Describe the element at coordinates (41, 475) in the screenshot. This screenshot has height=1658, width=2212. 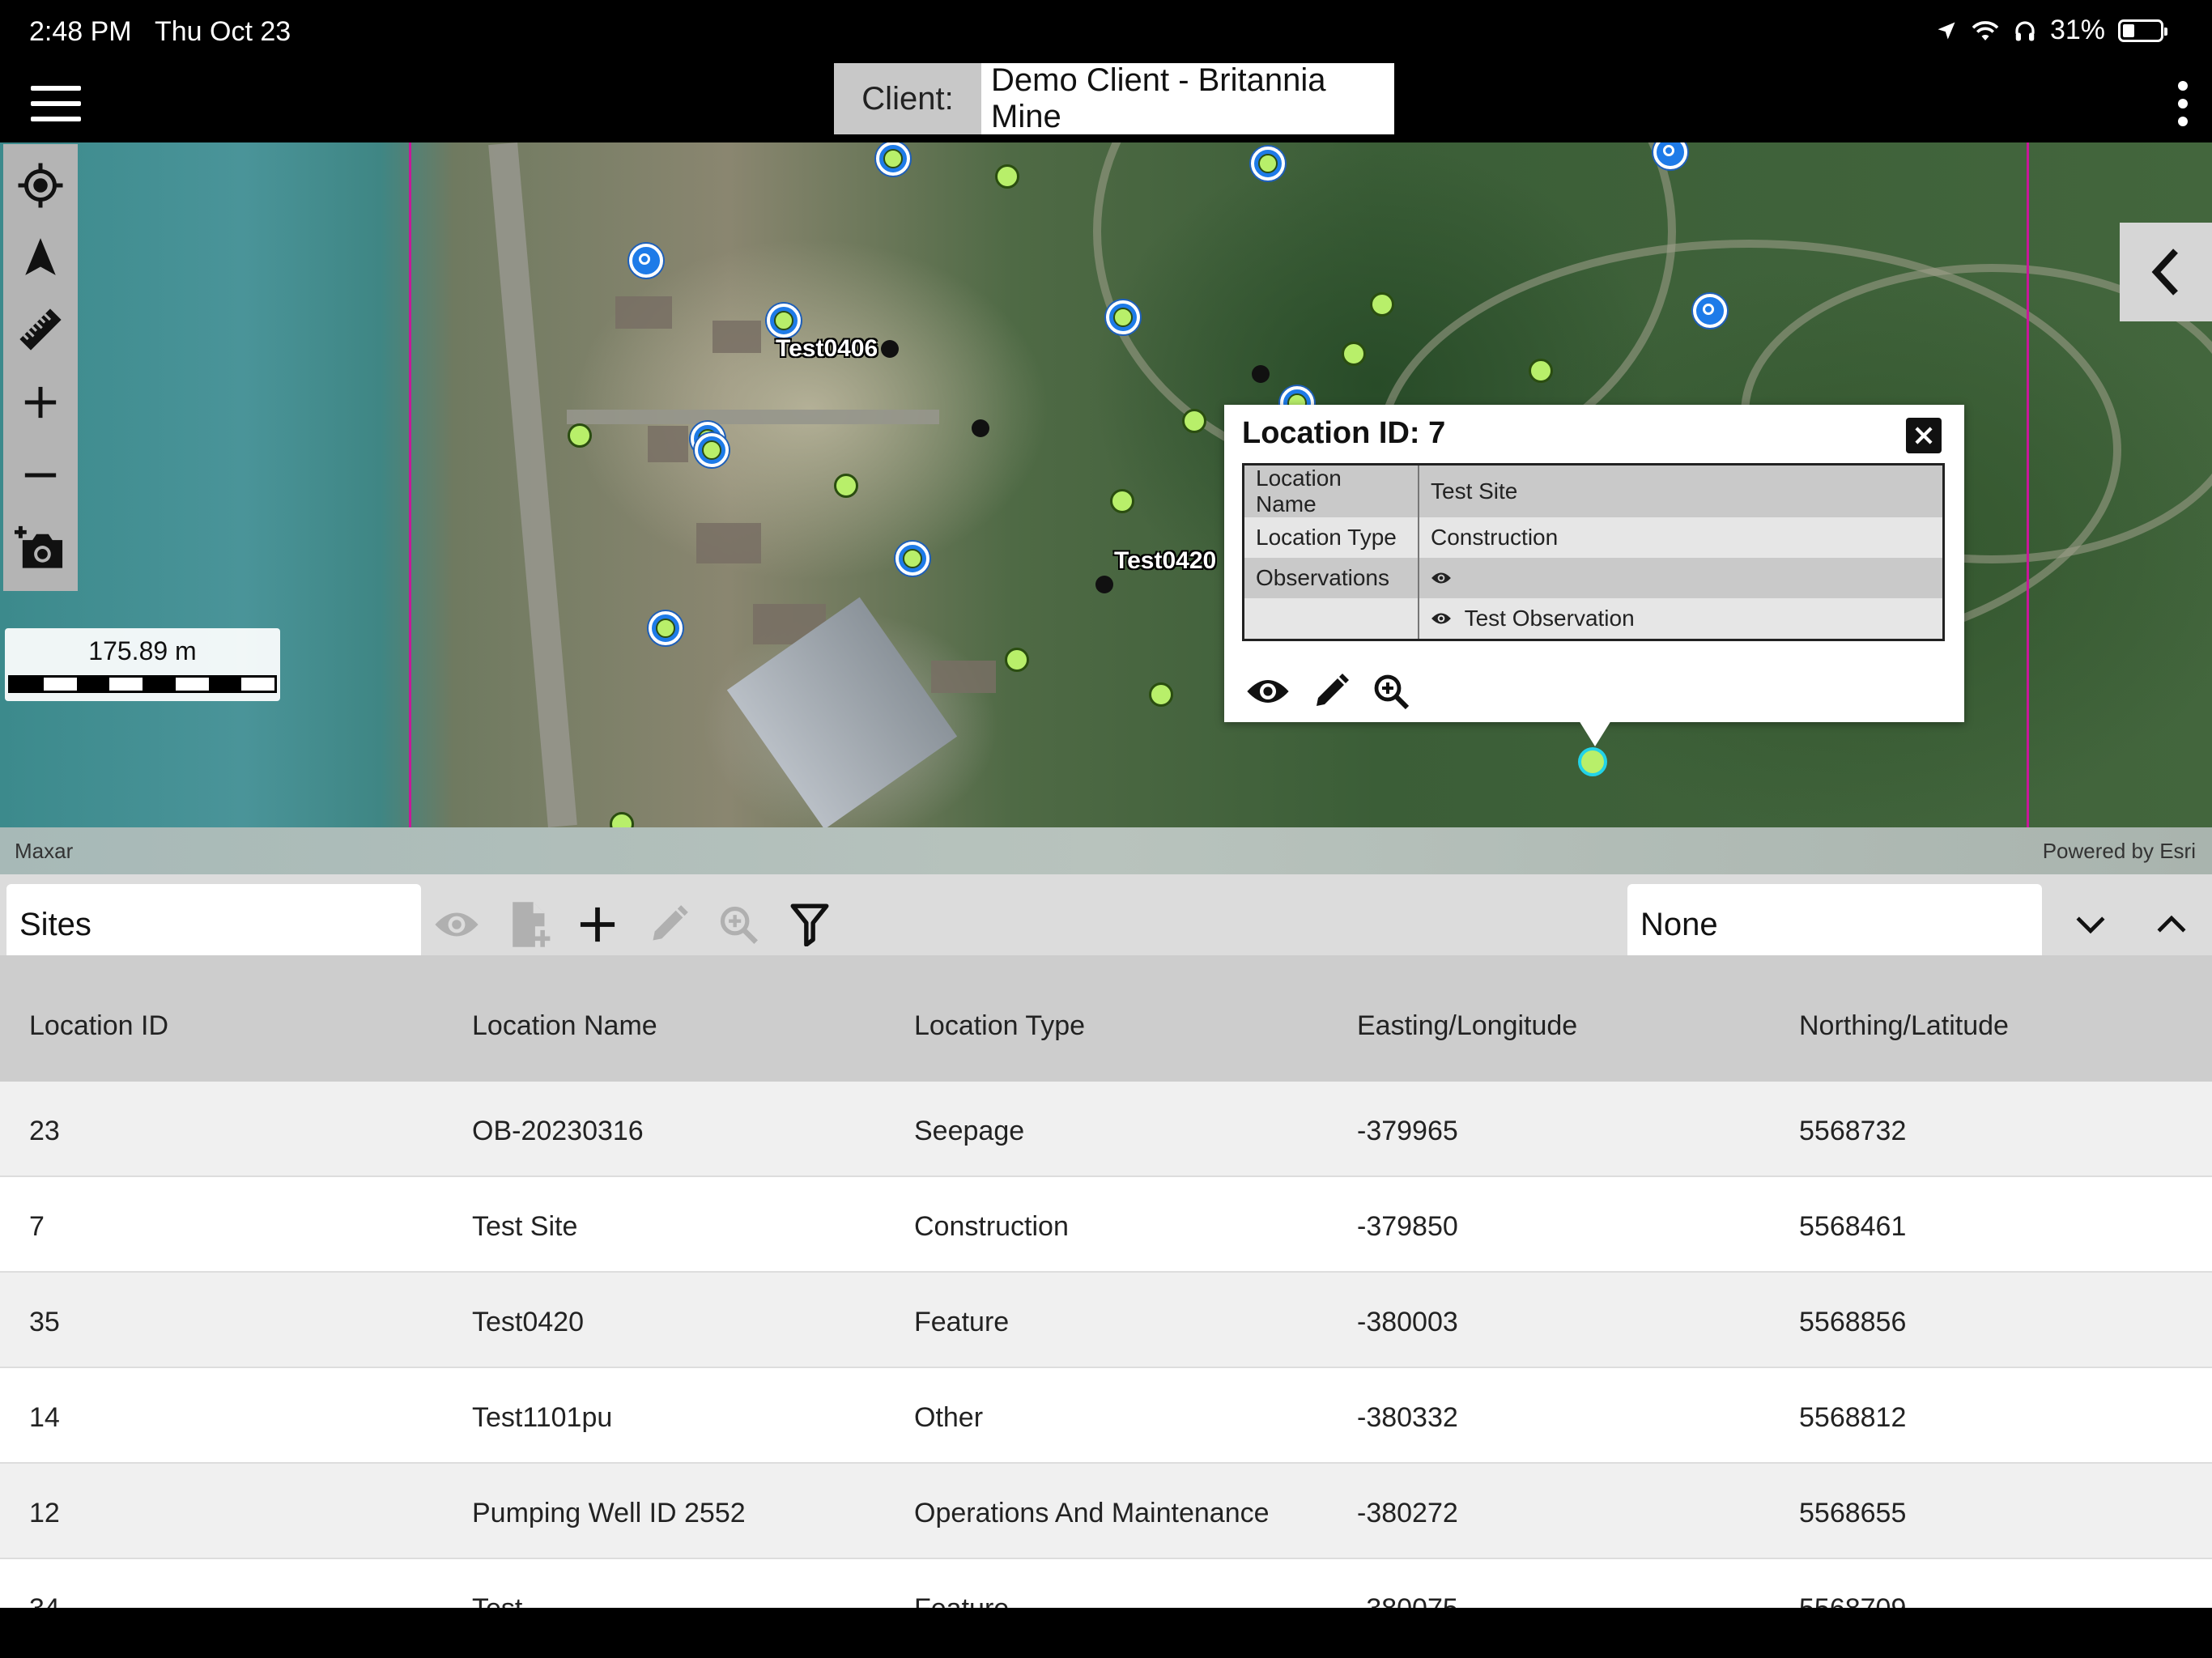
I see `zoom-out-icon` at that location.